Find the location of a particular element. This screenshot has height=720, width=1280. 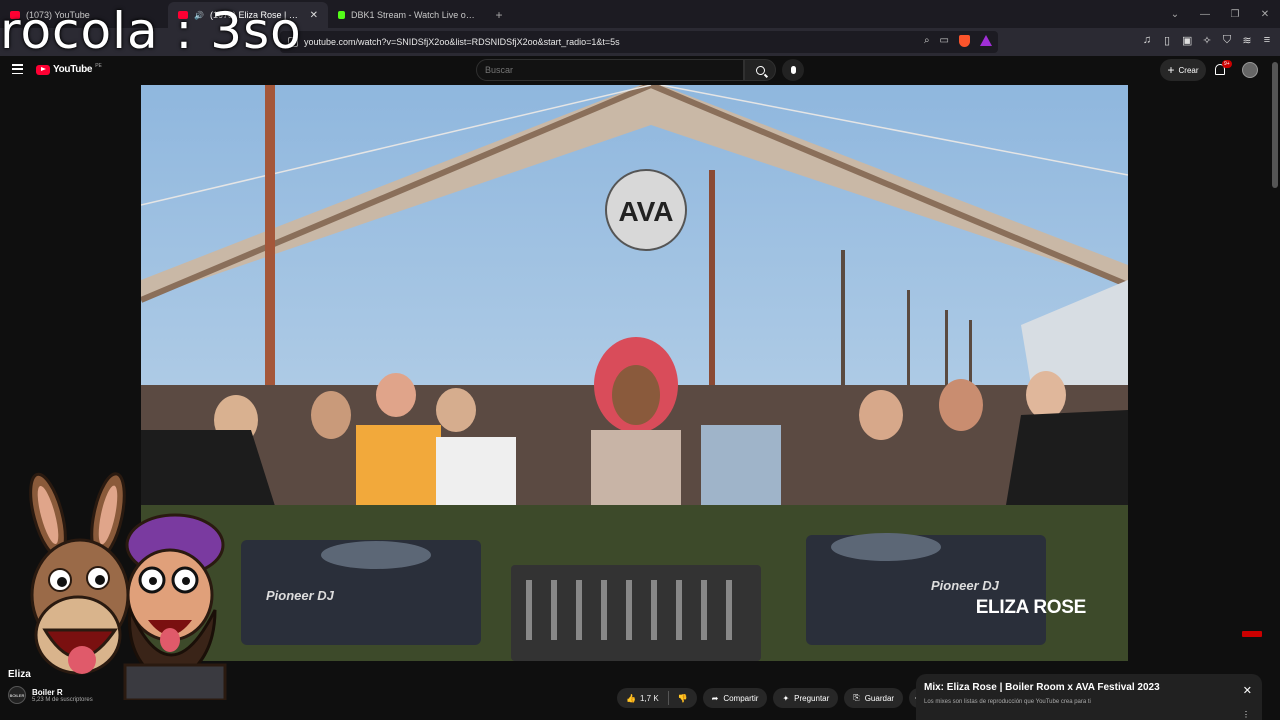

new-tab-button: + is located at coordinates (499, 15).